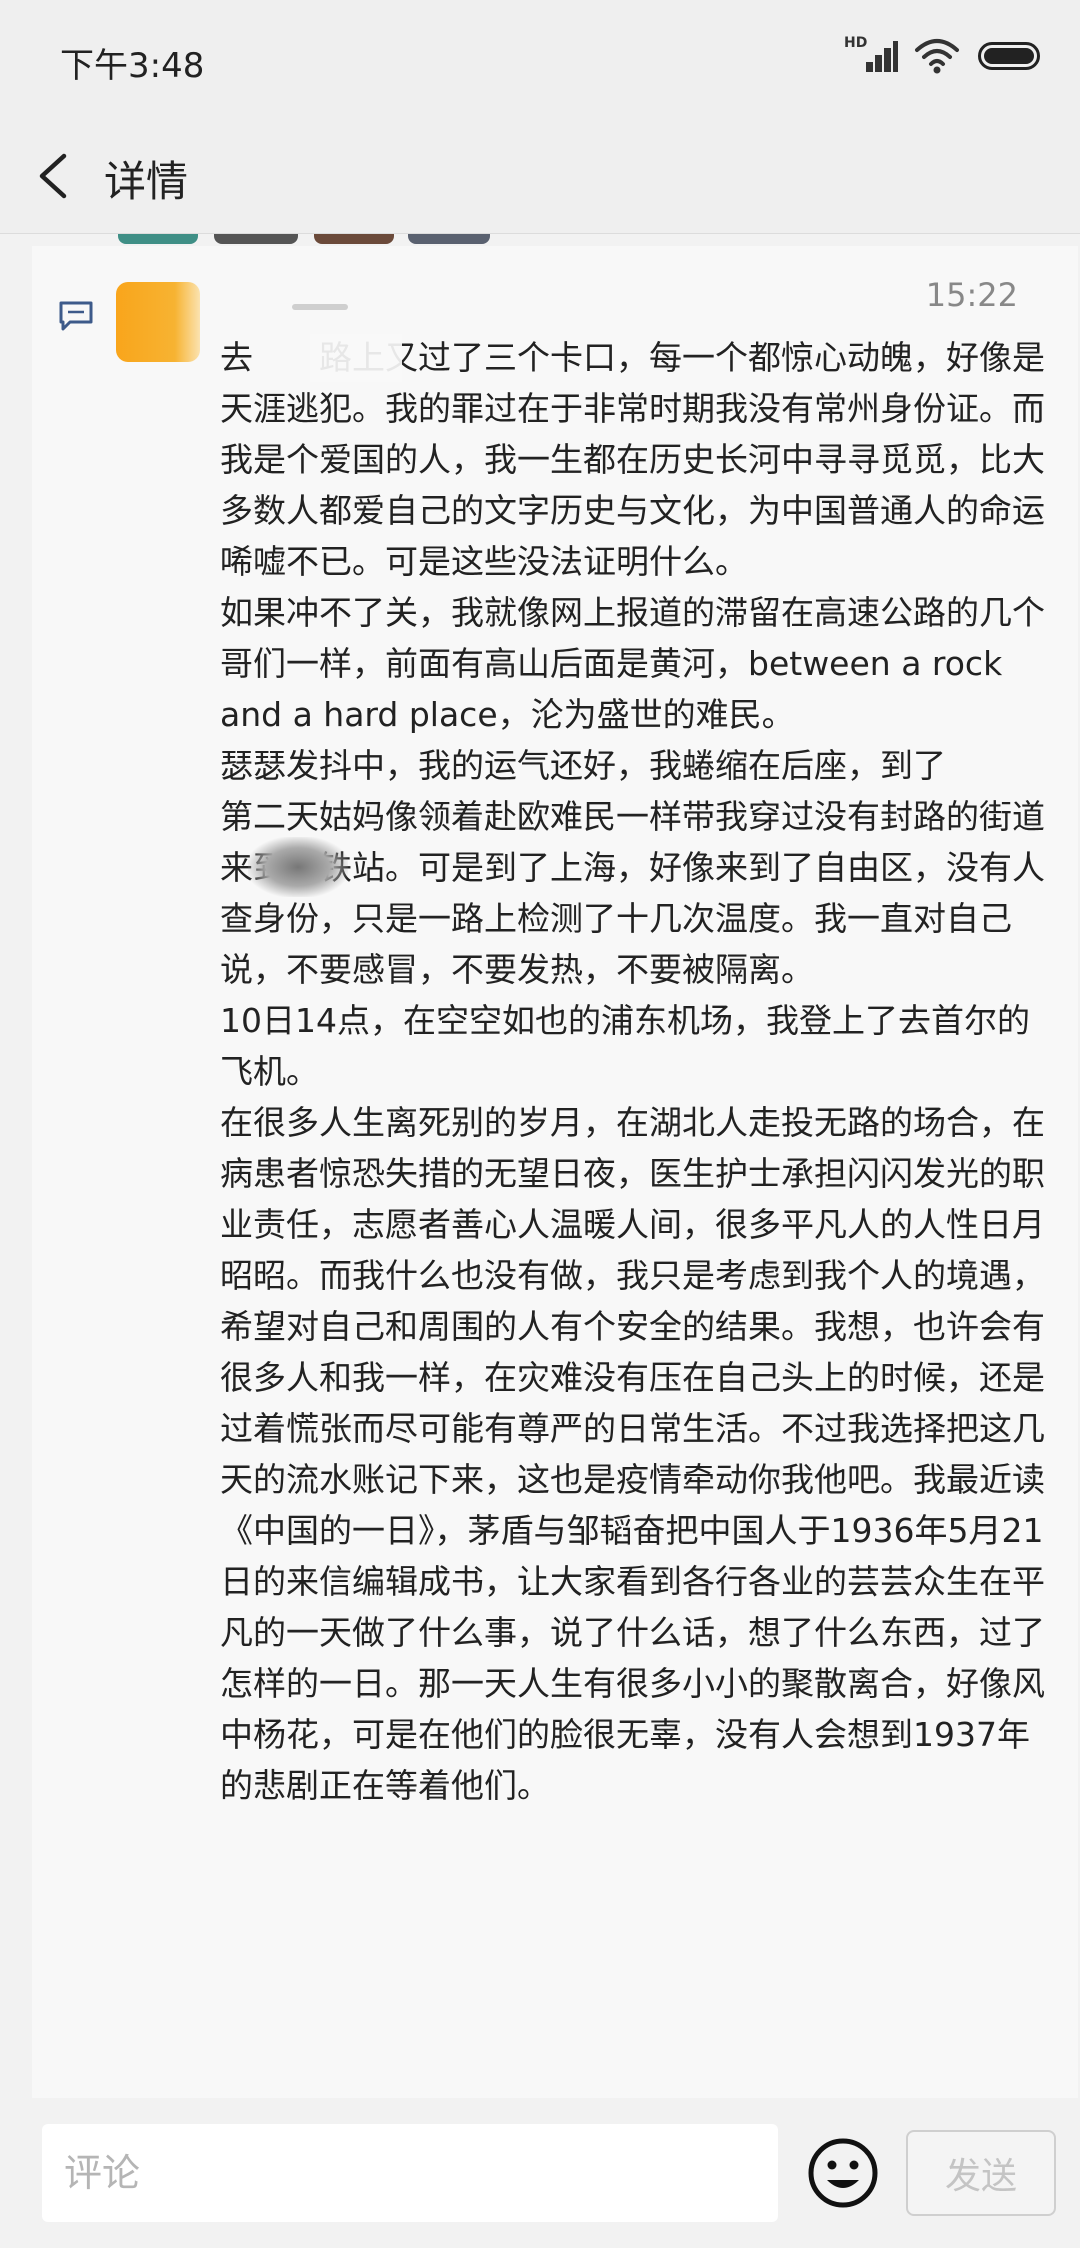  Describe the element at coordinates (871, 55) in the screenshot. I see `signal-icon: HD` at that location.